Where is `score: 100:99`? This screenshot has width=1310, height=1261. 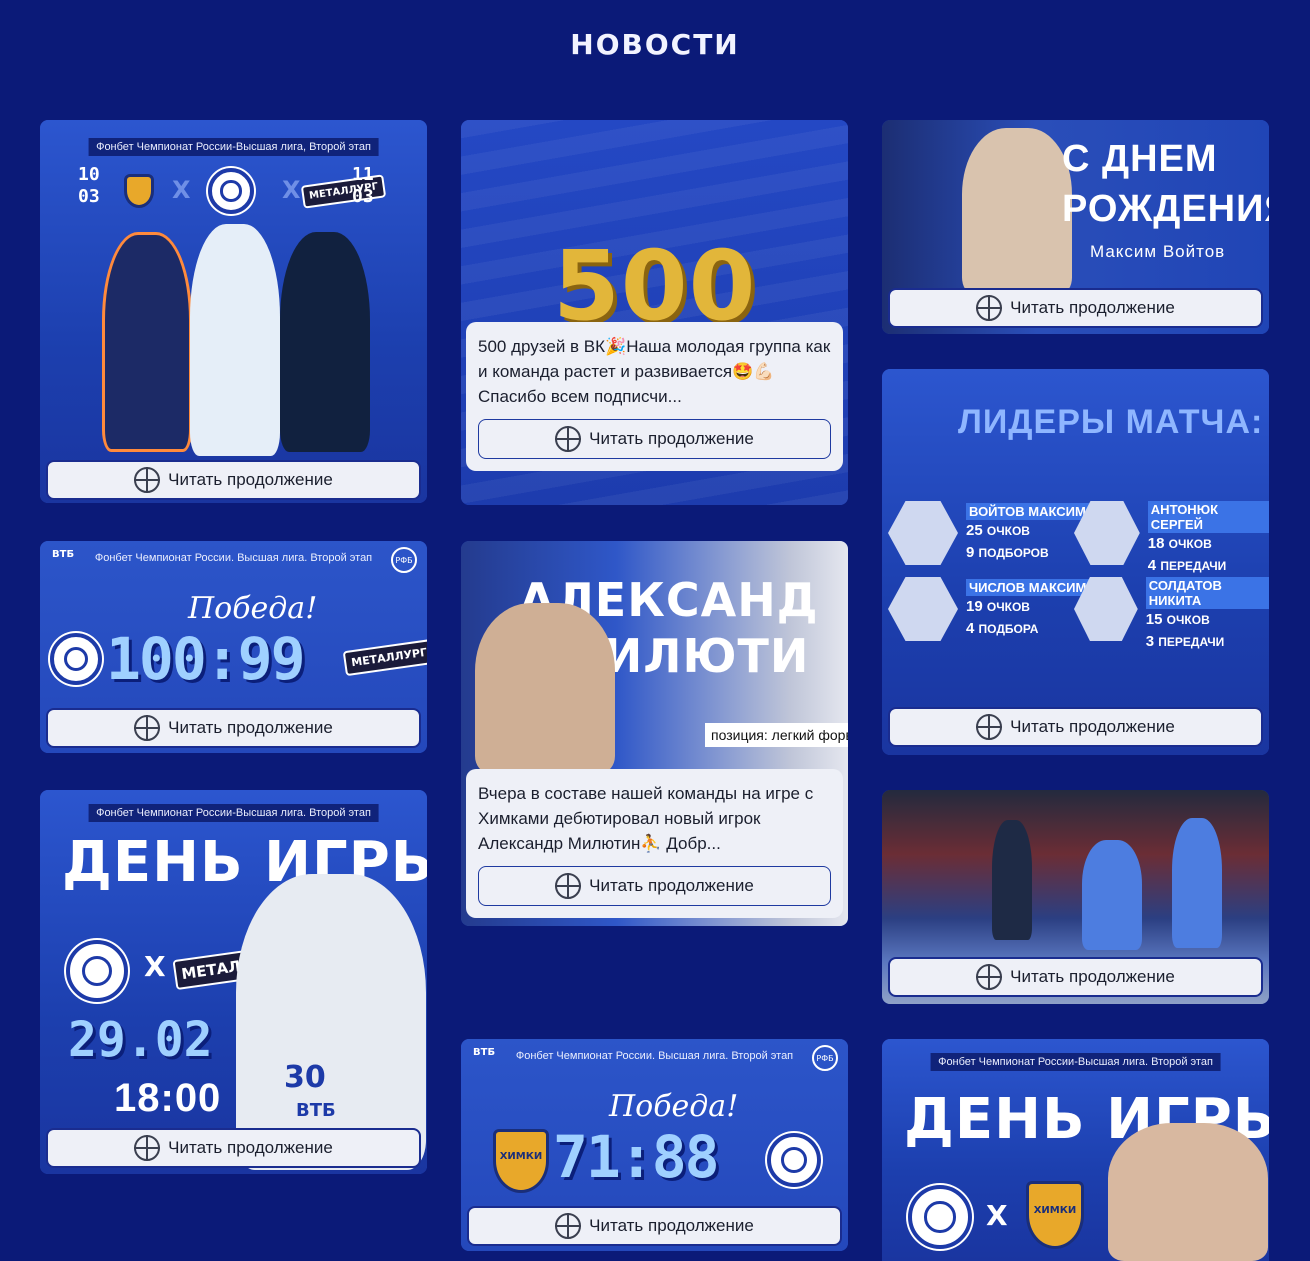 score: 100:99 is located at coordinates (206, 659).